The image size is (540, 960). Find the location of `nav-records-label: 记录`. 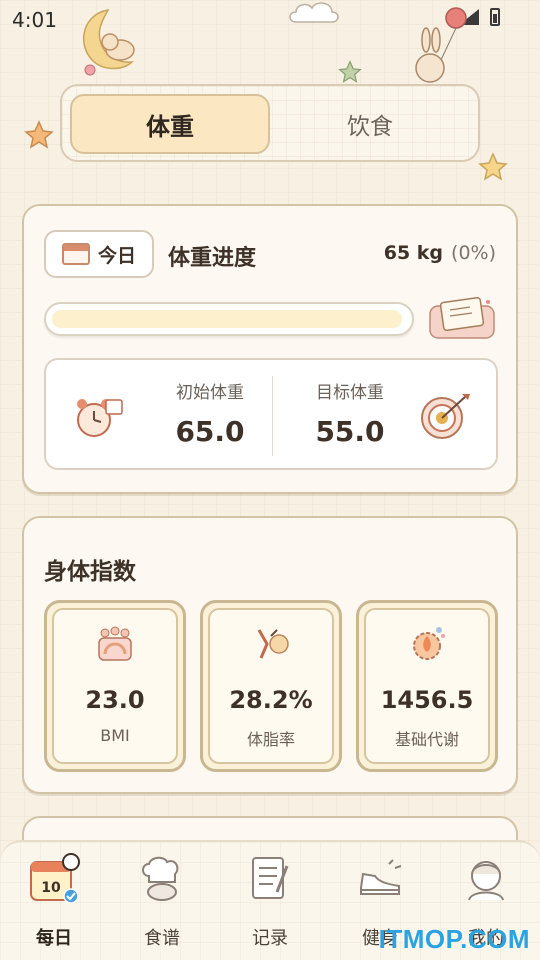

nav-records-label: 记录 is located at coordinates (270, 938).